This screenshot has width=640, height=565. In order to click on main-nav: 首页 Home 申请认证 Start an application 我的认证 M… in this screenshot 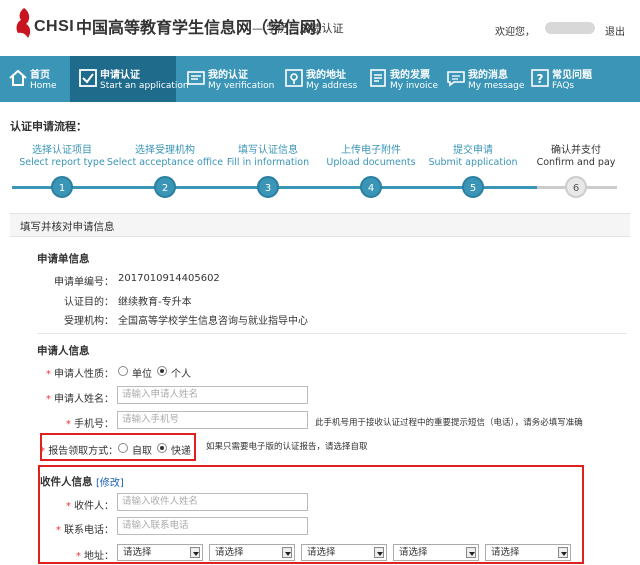, I will do `click(320, 79)`.